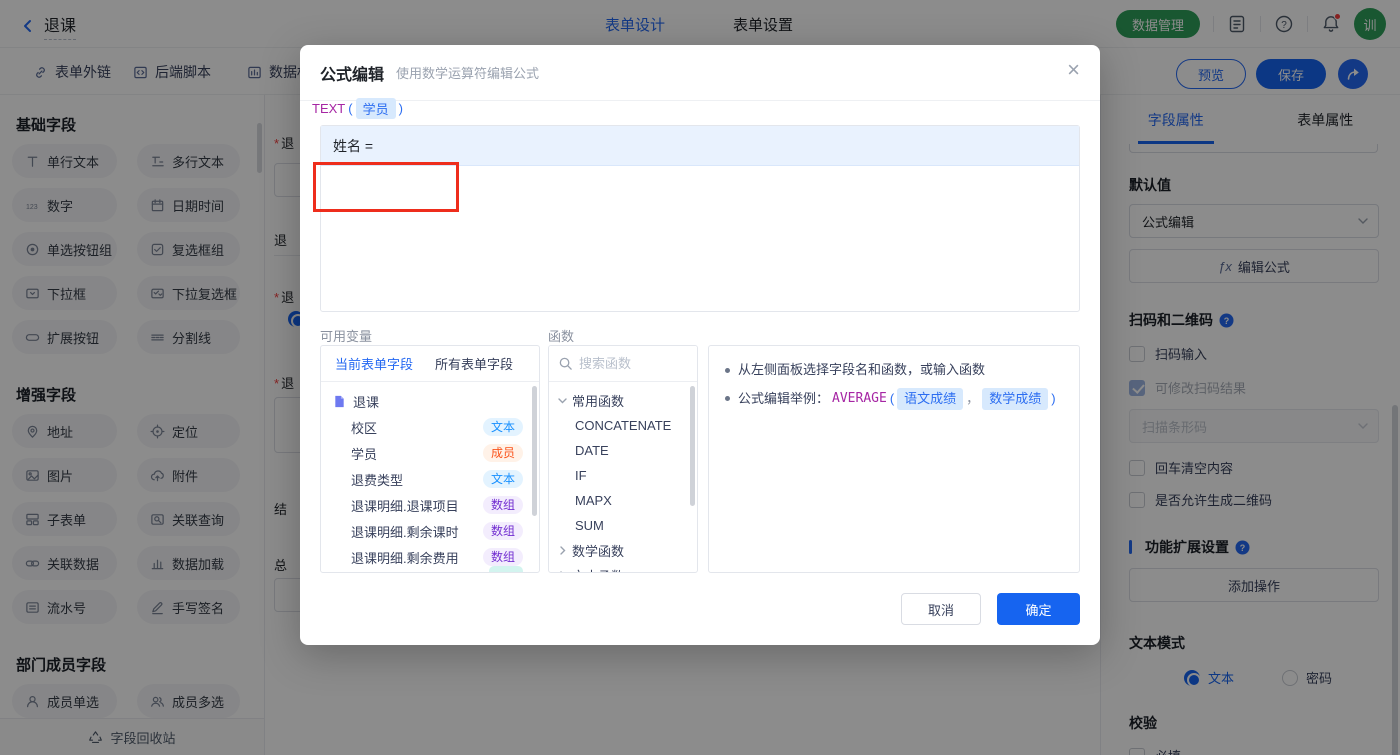 The height and width of the screenshot is (755, 1400). Describe the element at coordinates (623, 400) in the screenshot. I see `function-group-common: 常用函数` at that location.